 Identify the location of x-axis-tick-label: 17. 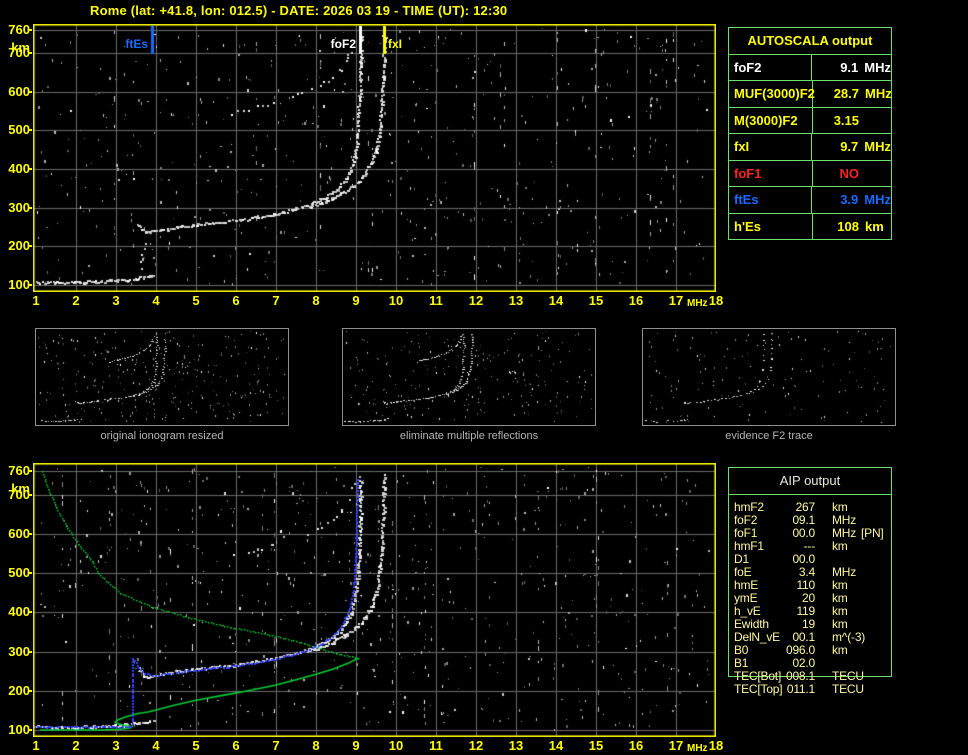
(676, 300).